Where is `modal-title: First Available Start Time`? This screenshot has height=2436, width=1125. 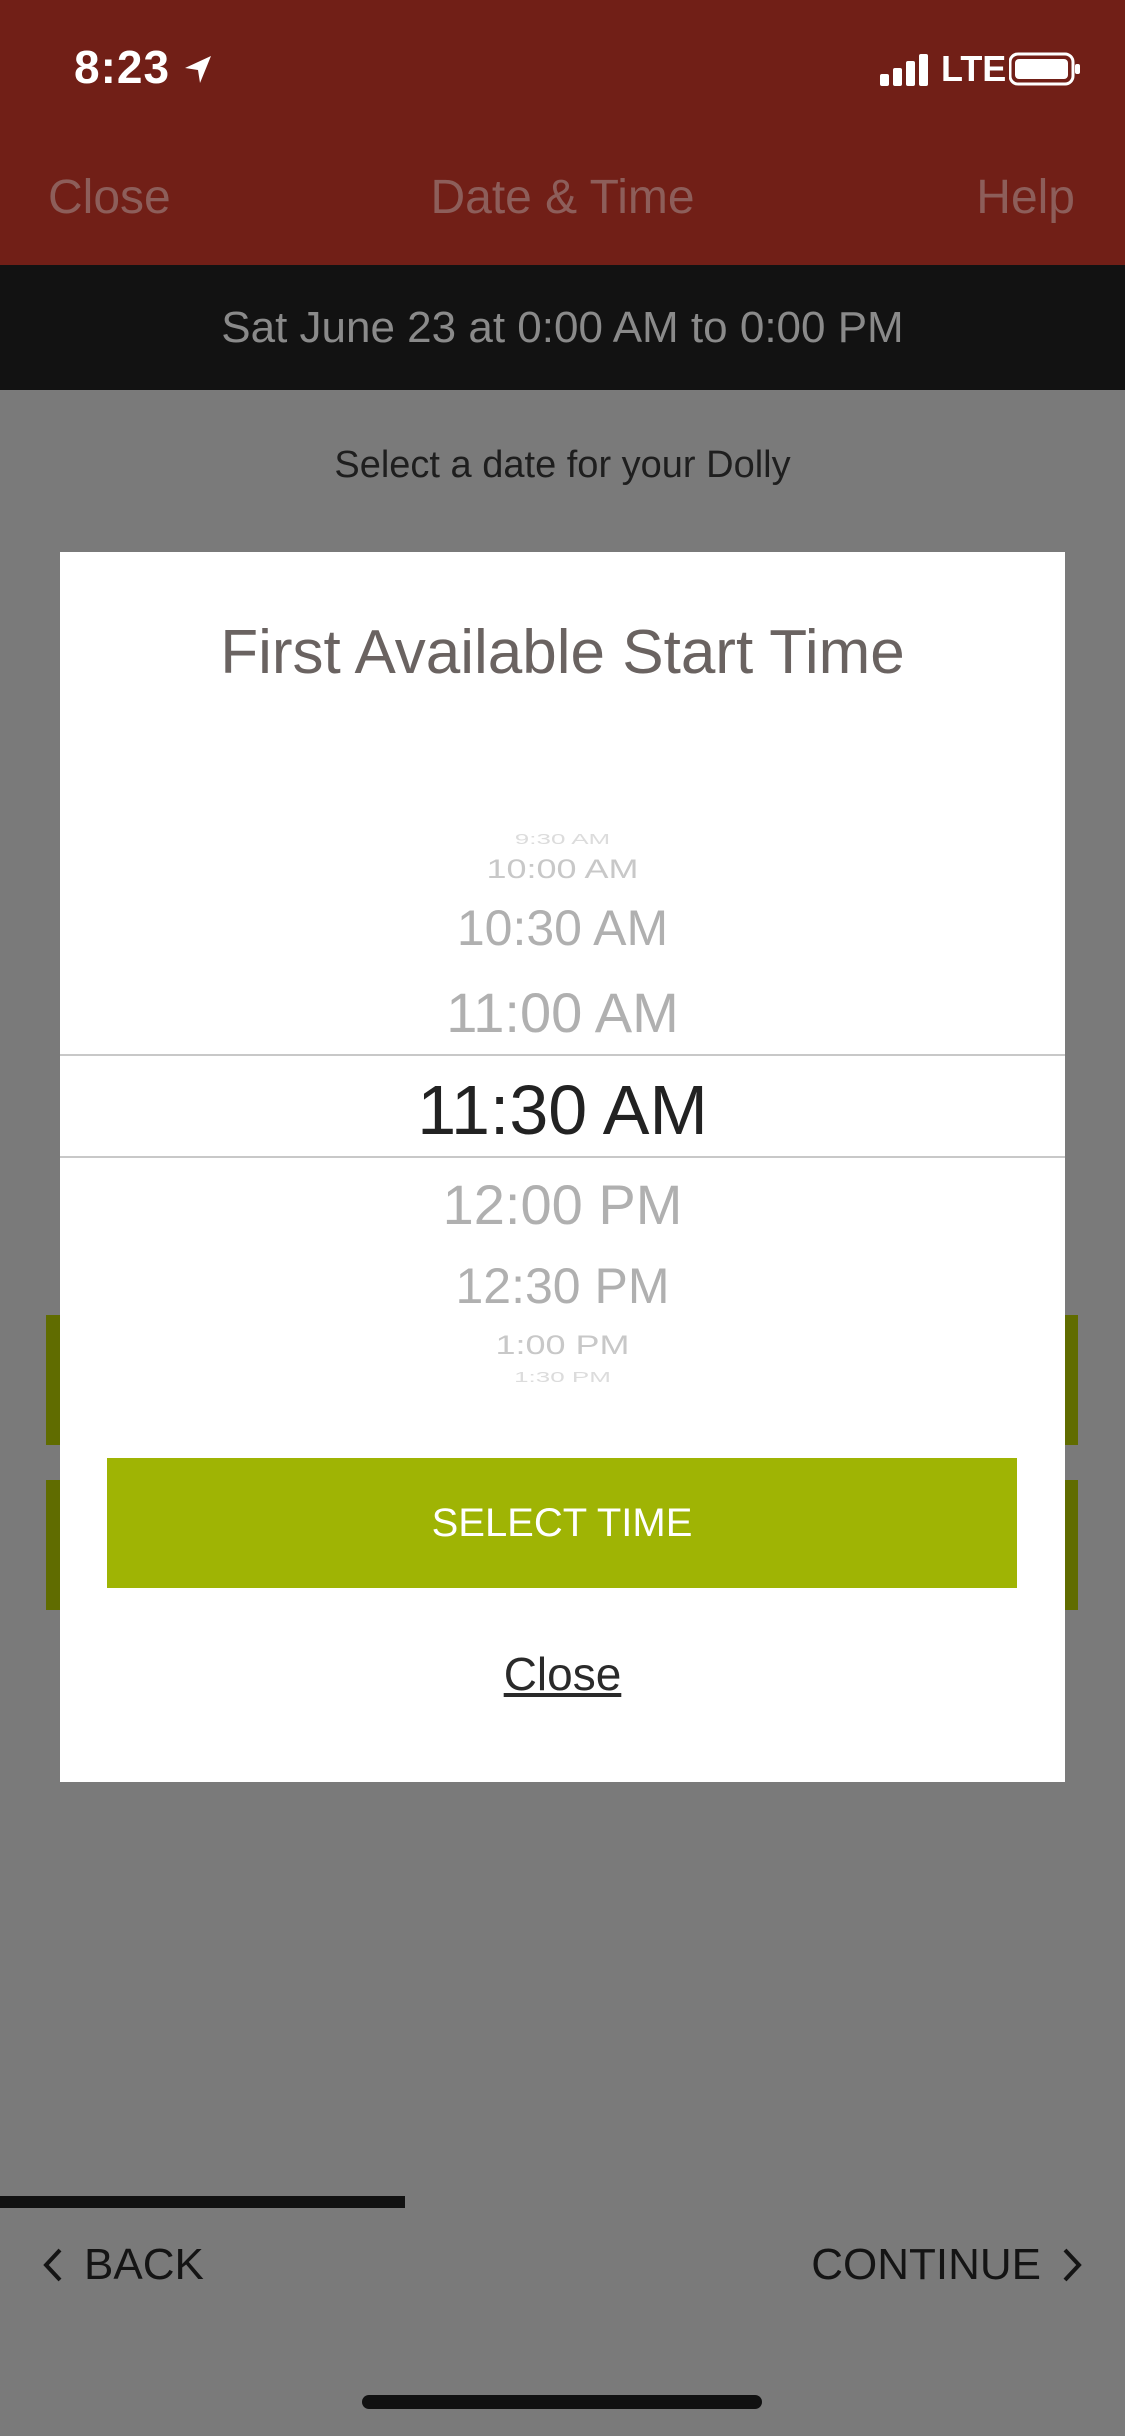 modal-title: First Available Start Time is located at coordinates (562, 652).